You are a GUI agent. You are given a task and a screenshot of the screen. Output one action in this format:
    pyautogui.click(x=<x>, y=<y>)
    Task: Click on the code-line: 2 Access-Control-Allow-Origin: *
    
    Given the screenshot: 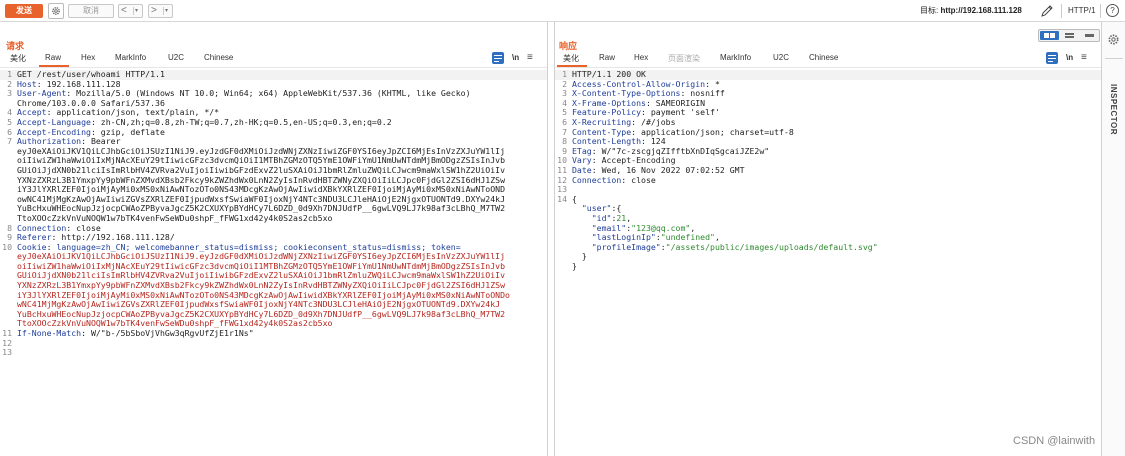 What is the action you would take?
    pyautogui.click(x=828, y=85)
    